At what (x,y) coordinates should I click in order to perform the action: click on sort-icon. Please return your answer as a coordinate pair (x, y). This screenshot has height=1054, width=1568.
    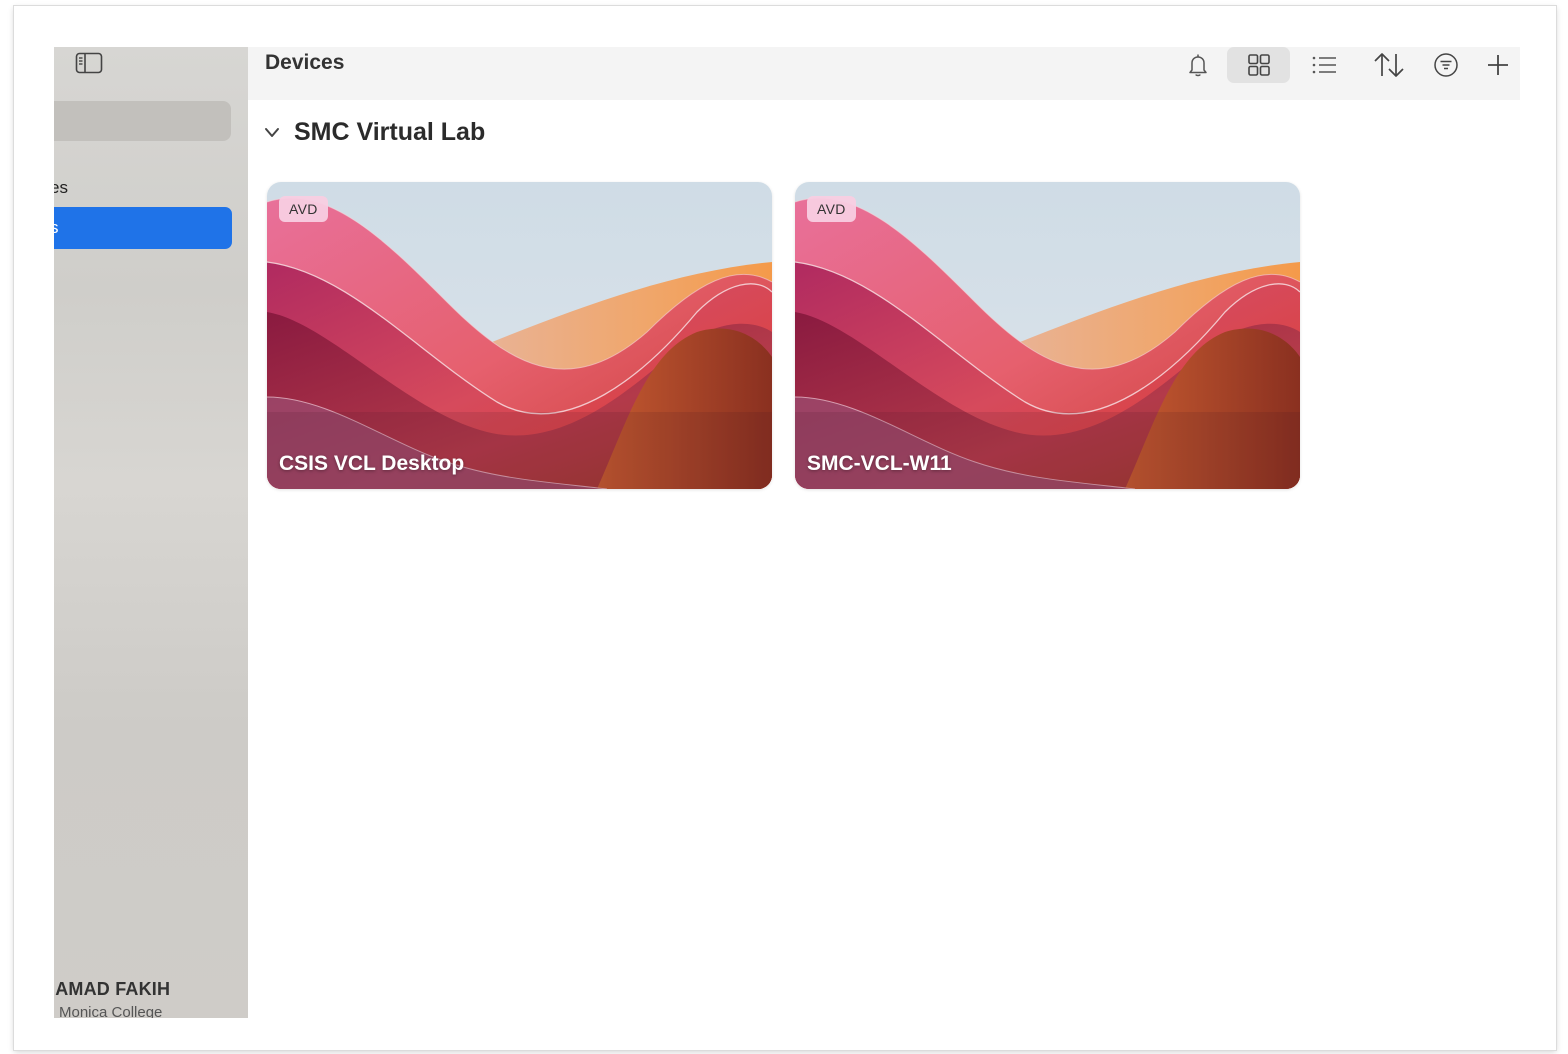
    Looking at the image, I should click on (1389, 65).